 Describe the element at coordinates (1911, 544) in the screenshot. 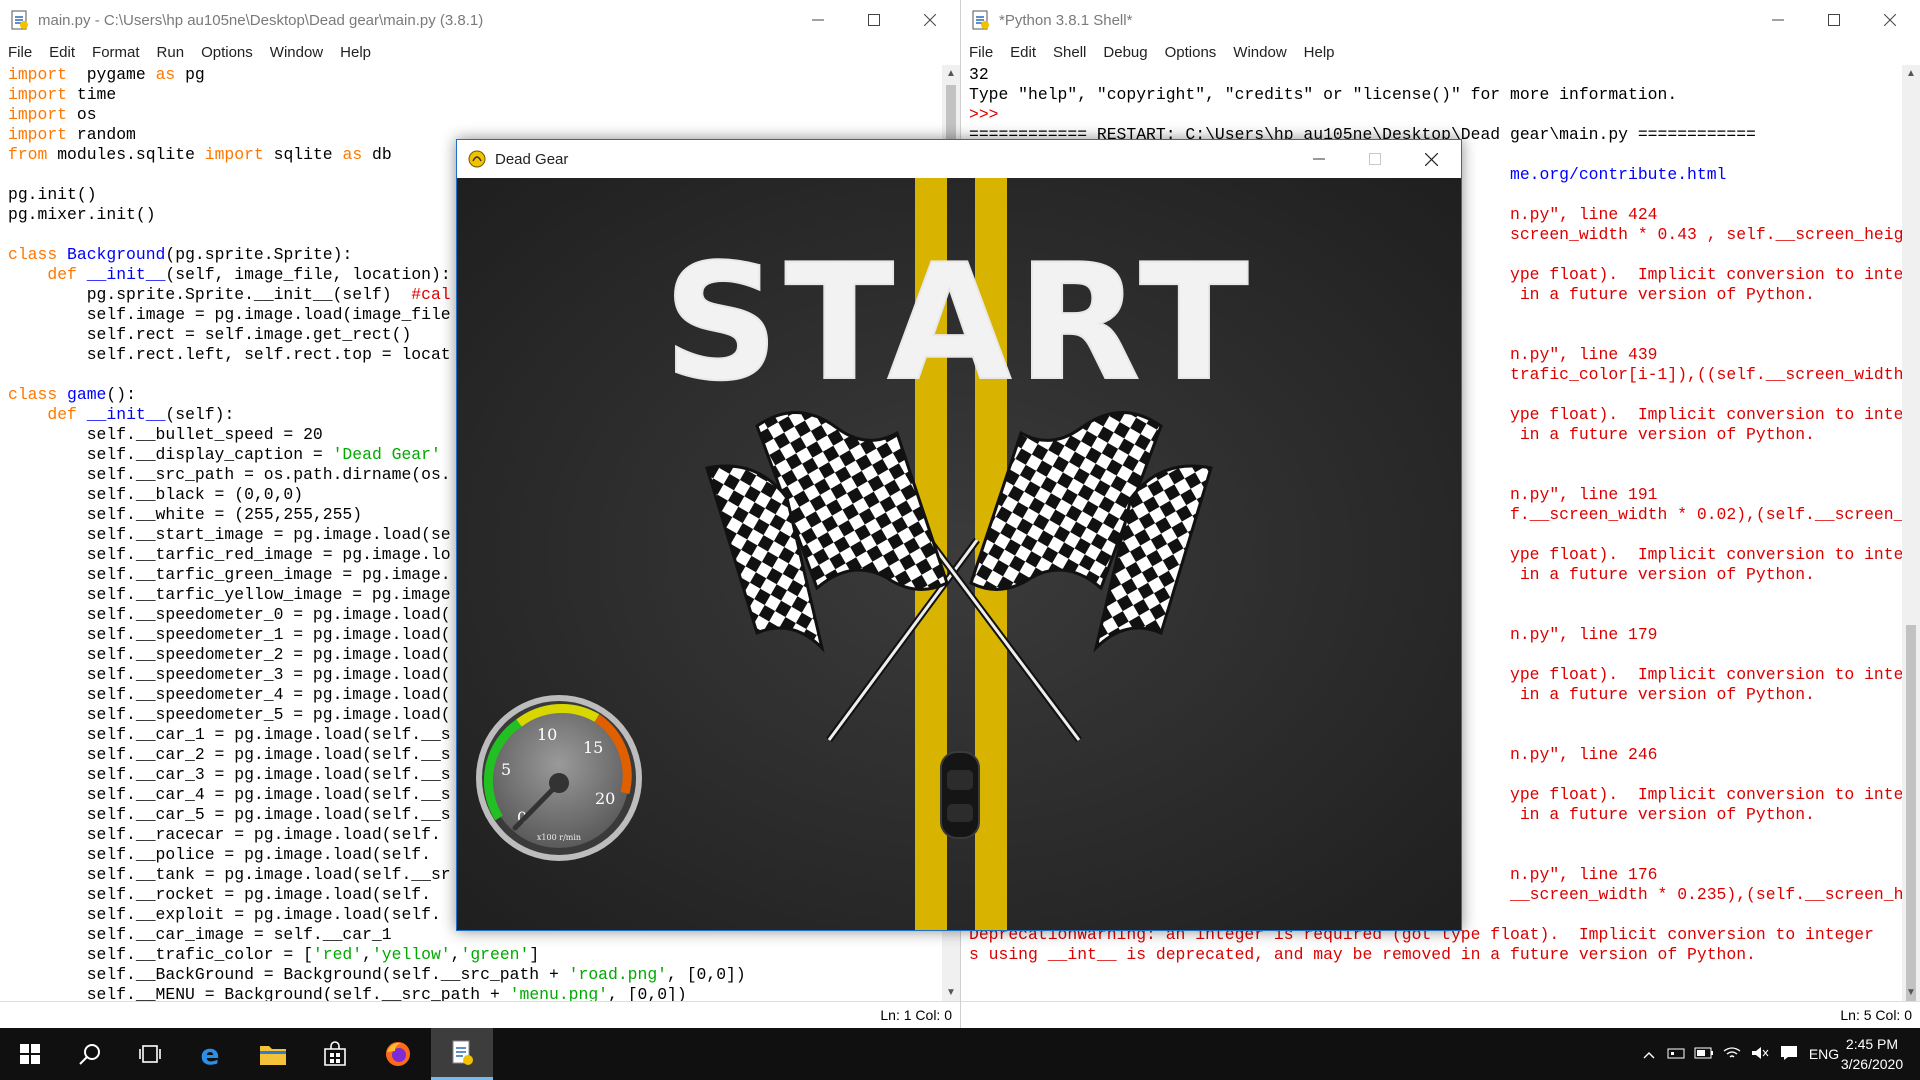

I see `shell-scrollbar: ▲ ▼` at that location.